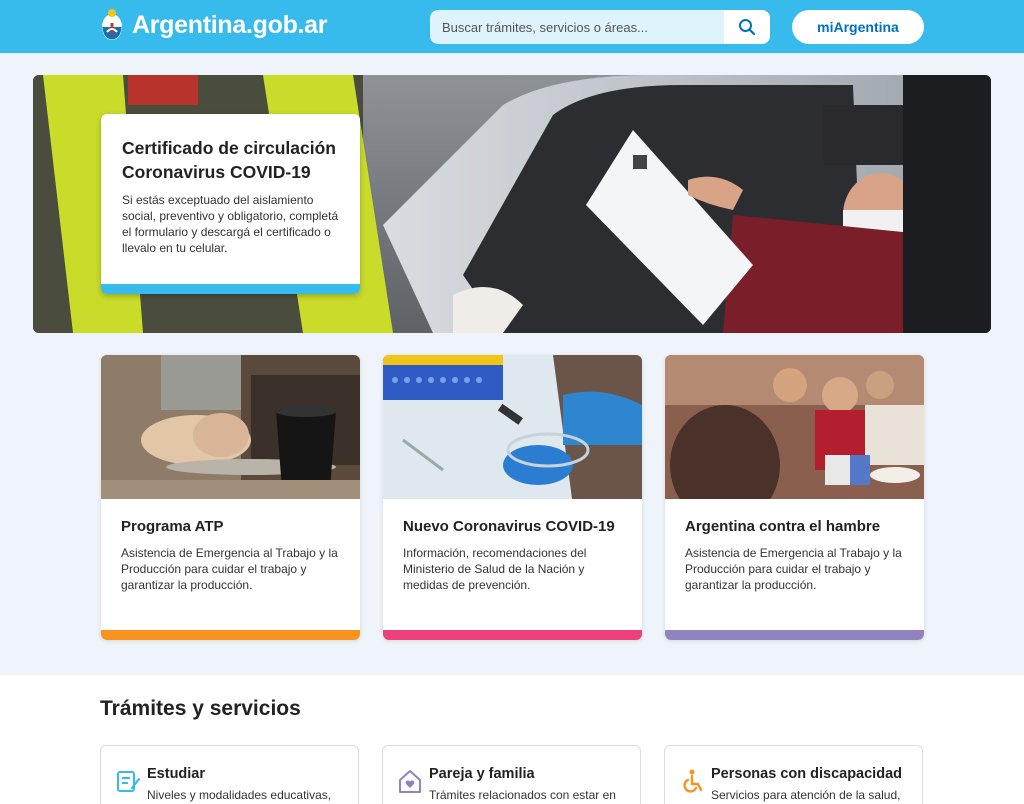  Describe the element at coordinates (858, 27) in the screenshot. I see `miargentina-button: miArgentina` at that location.